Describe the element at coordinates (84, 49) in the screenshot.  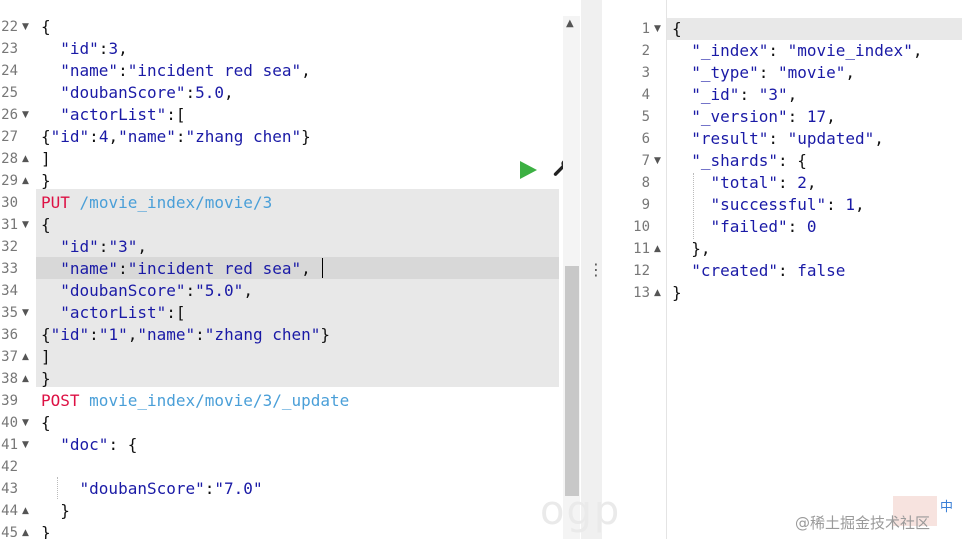
I see `code-line: "id":3,` at that location.